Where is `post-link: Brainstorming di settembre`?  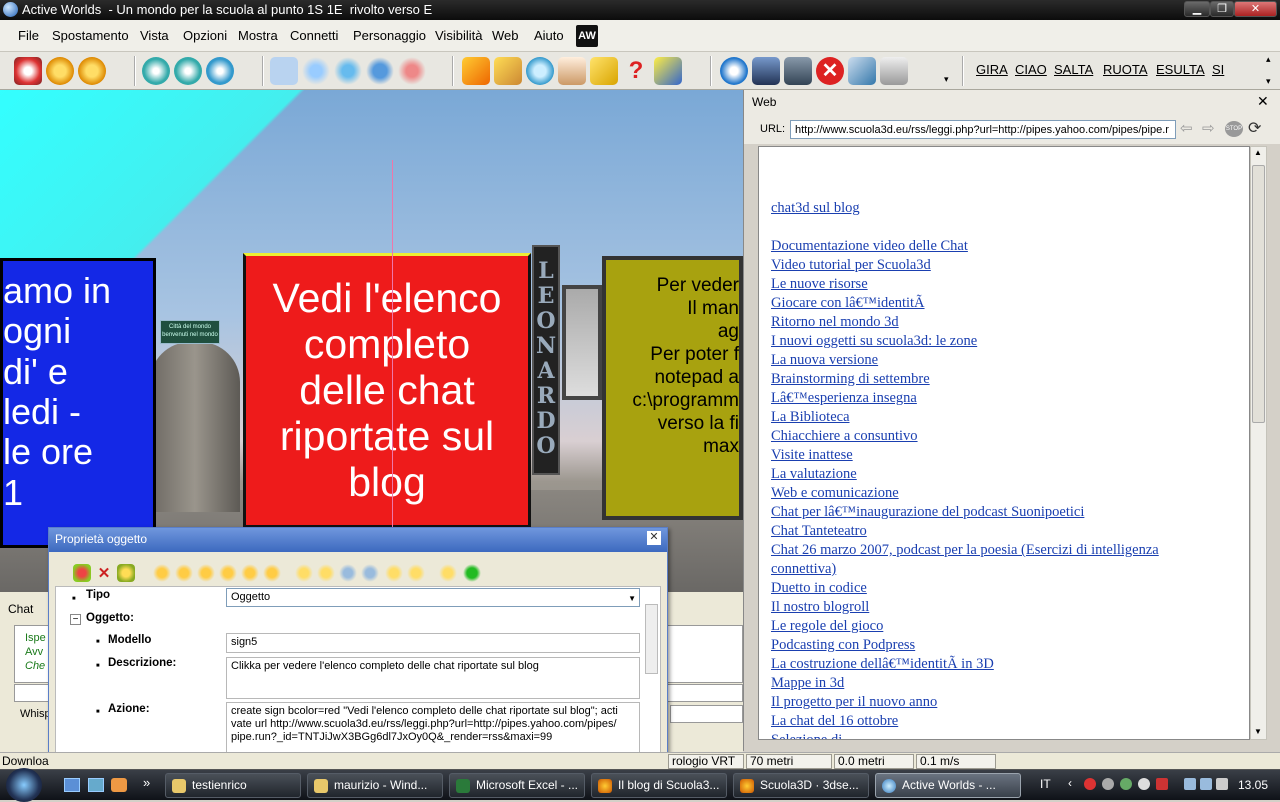
post-link: Brainstorming di settembre is located at coordinates (1010, 379).